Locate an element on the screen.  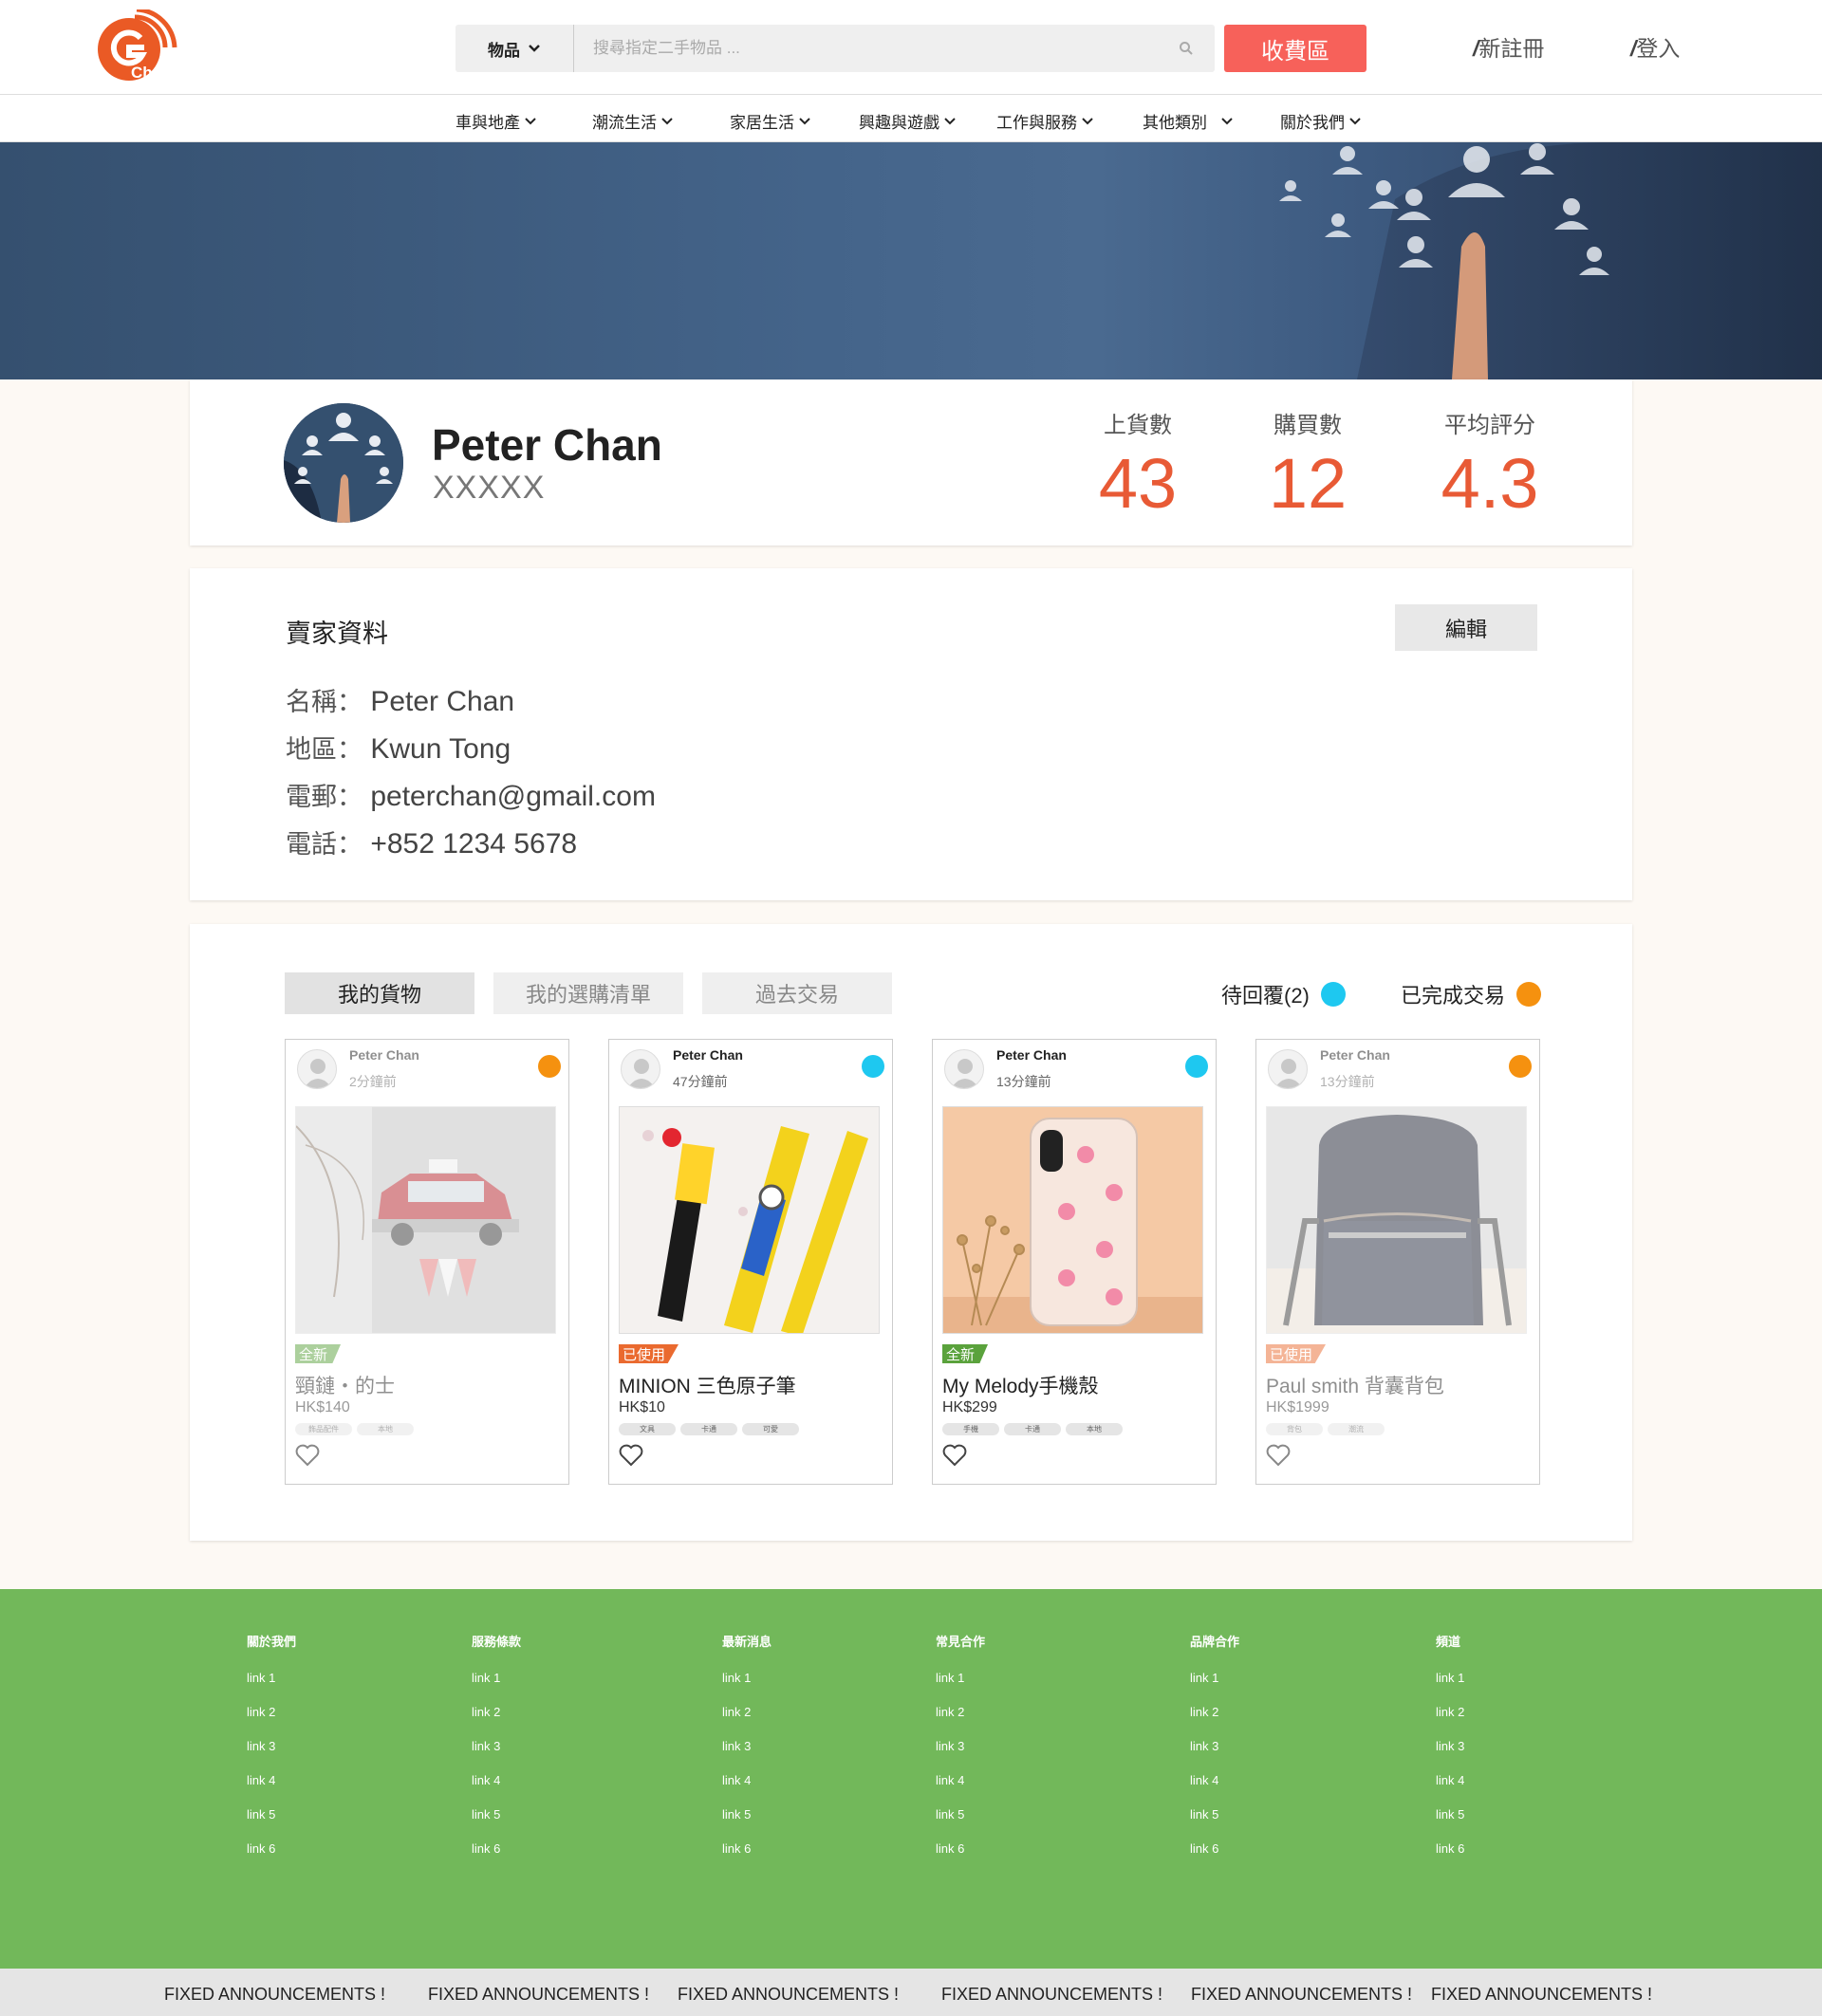
login-link: /登入 is located at coordinates (1655, 46).